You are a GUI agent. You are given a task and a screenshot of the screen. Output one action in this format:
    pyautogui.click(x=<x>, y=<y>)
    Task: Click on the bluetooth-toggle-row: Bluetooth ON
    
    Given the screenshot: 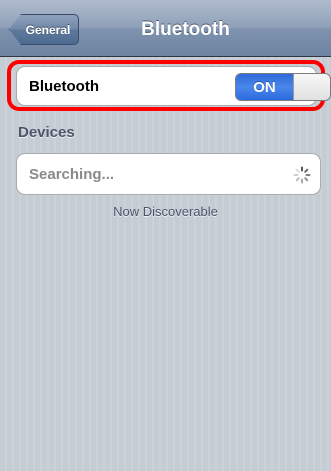 What is the action you would take?
    pyautogui.click(x=173, y=86)
    